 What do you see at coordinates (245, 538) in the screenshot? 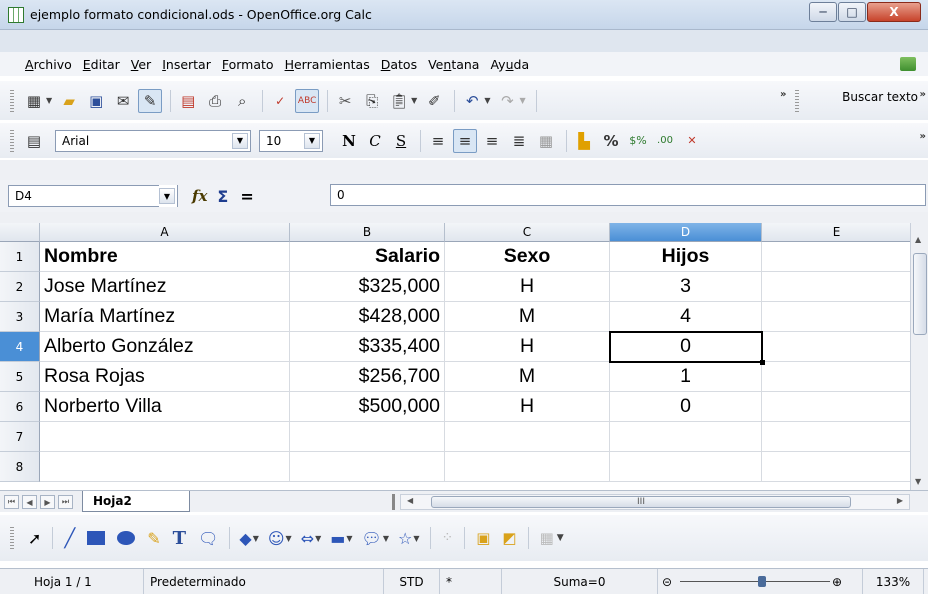
I see `basic-shapes-icon: ◆` at bounding box center [245, 538].